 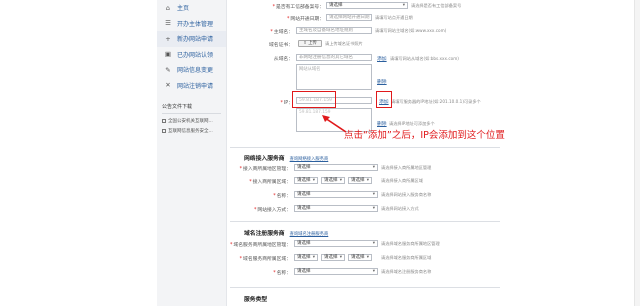 What do you see at coordinates (333, 180) in the screenshot?
I see `access-city-select: 请选择` at bounding box center [333, 180].